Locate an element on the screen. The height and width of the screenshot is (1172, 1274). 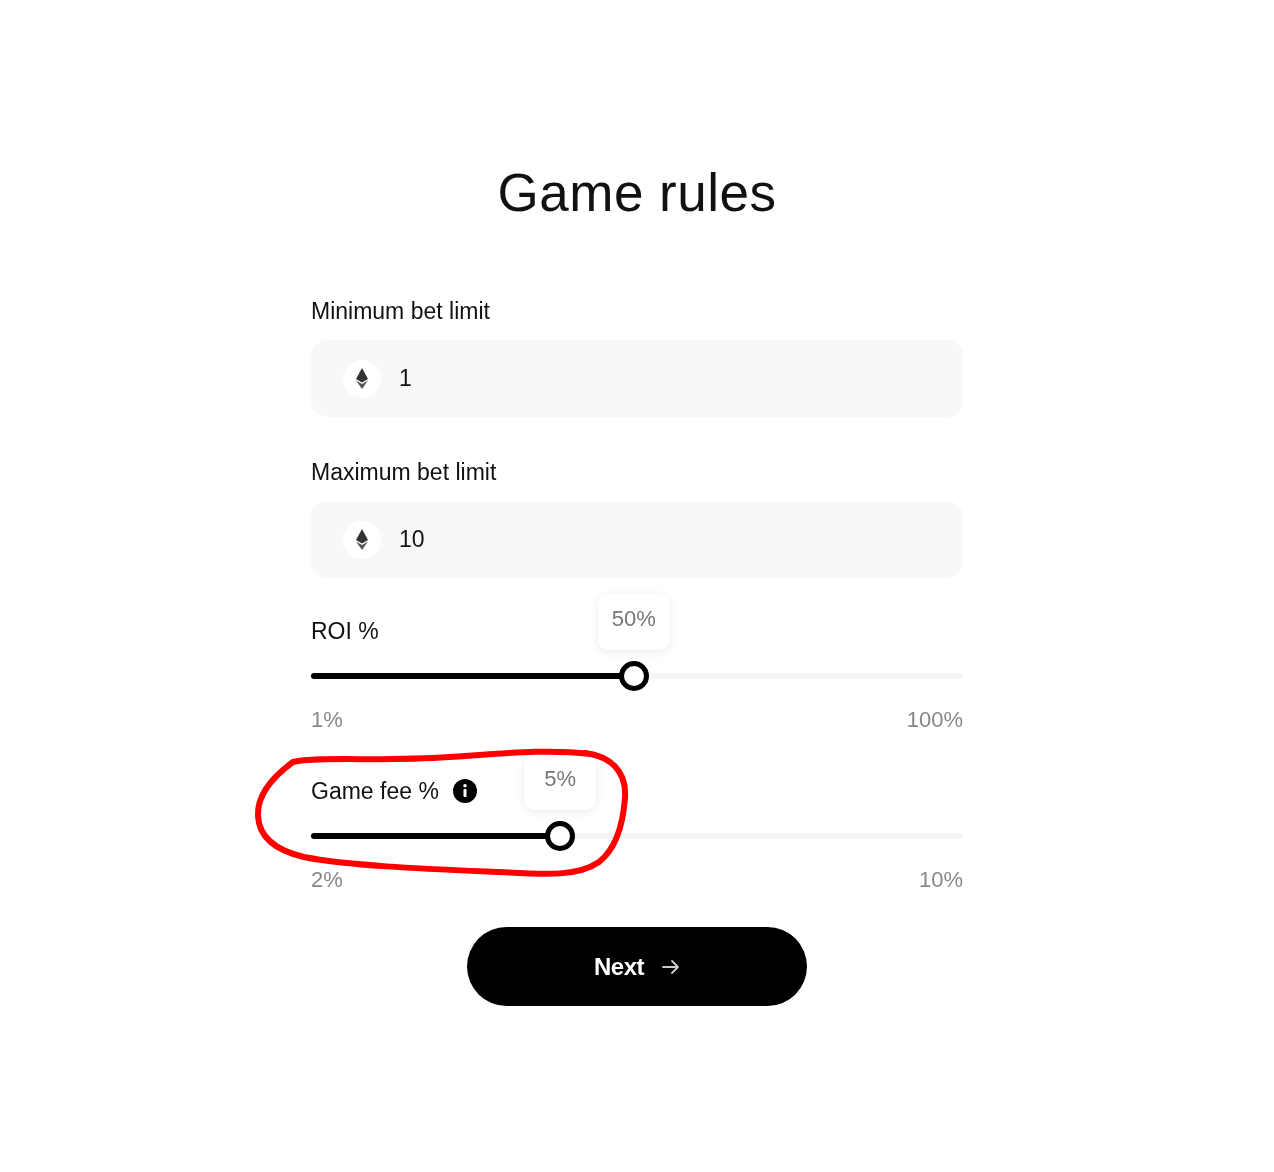
input-field: 10 is located at coordinates (637, 539).